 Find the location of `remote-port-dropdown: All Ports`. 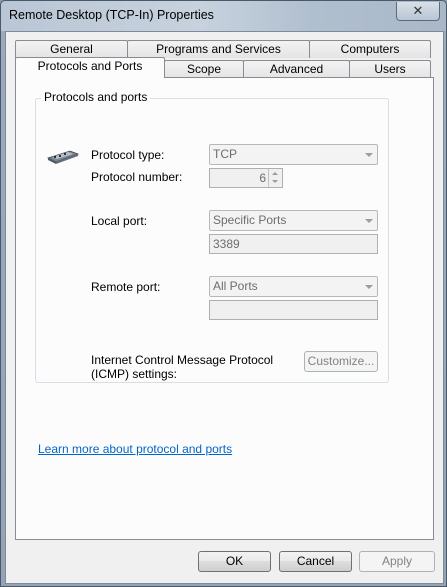

remote-port-dropdown: All Ports is located at coordinates (293, 286).